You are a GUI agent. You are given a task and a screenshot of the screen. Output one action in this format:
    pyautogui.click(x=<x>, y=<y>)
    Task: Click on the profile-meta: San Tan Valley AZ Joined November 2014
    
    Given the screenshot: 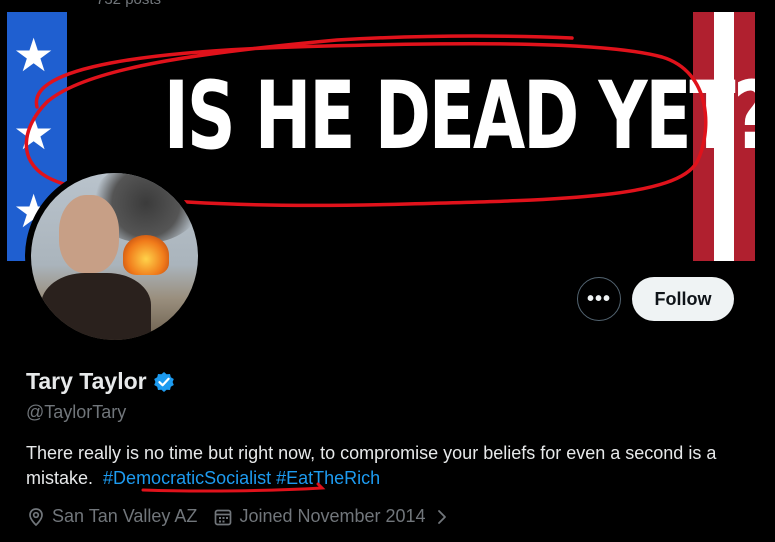 What is the action you would take?
    pyautogui.click(x=247, y=516)
    